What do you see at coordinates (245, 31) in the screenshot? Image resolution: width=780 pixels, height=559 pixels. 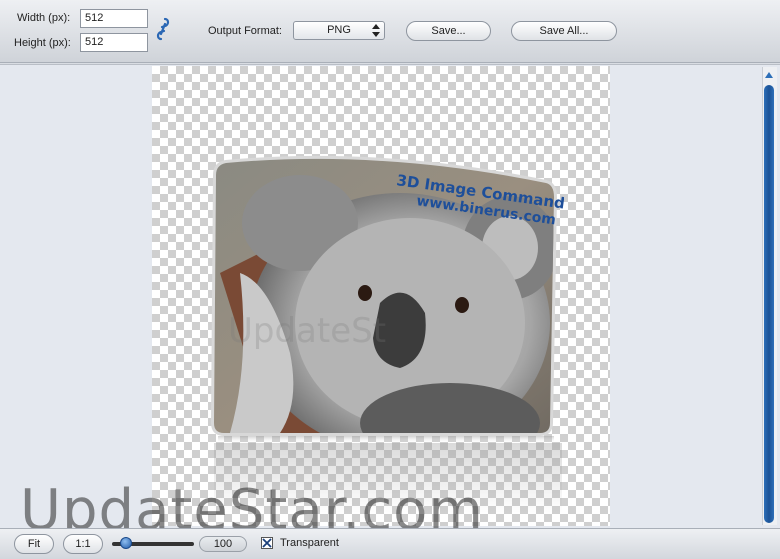 I see `output-format-label: Output Format:` at bounding box center [245, 31].